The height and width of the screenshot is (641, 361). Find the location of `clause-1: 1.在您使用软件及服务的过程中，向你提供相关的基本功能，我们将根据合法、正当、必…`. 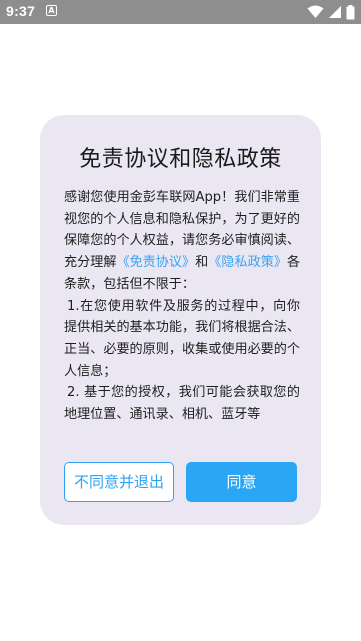

clause-1: 1.在您使用软件及服务的过程中，向你提供相关的基本功能，我们将根据合法、正当、必… is located at coordinates (182, 338).